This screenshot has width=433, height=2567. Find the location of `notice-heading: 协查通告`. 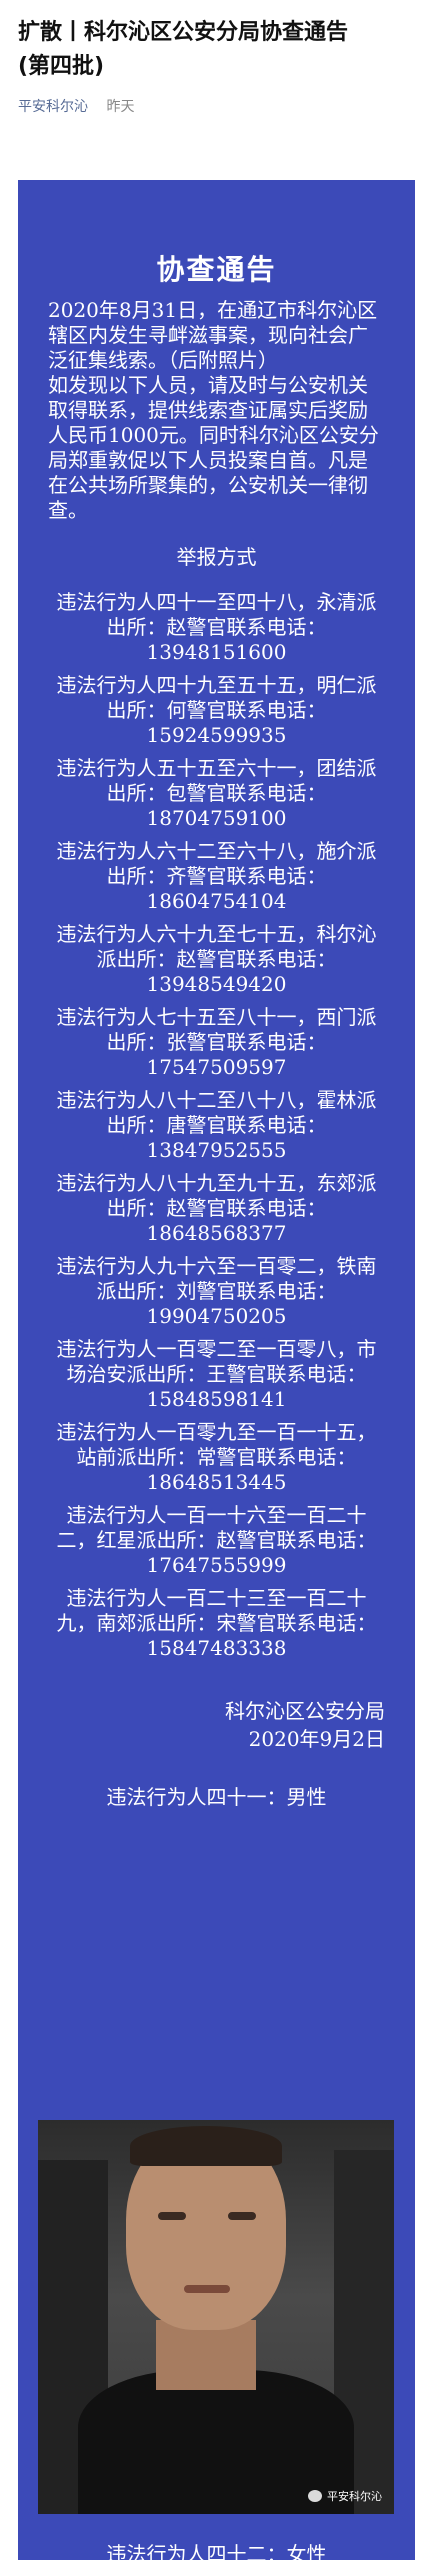

notice-heading: 协查通告 is located at coordinates (216, 269).